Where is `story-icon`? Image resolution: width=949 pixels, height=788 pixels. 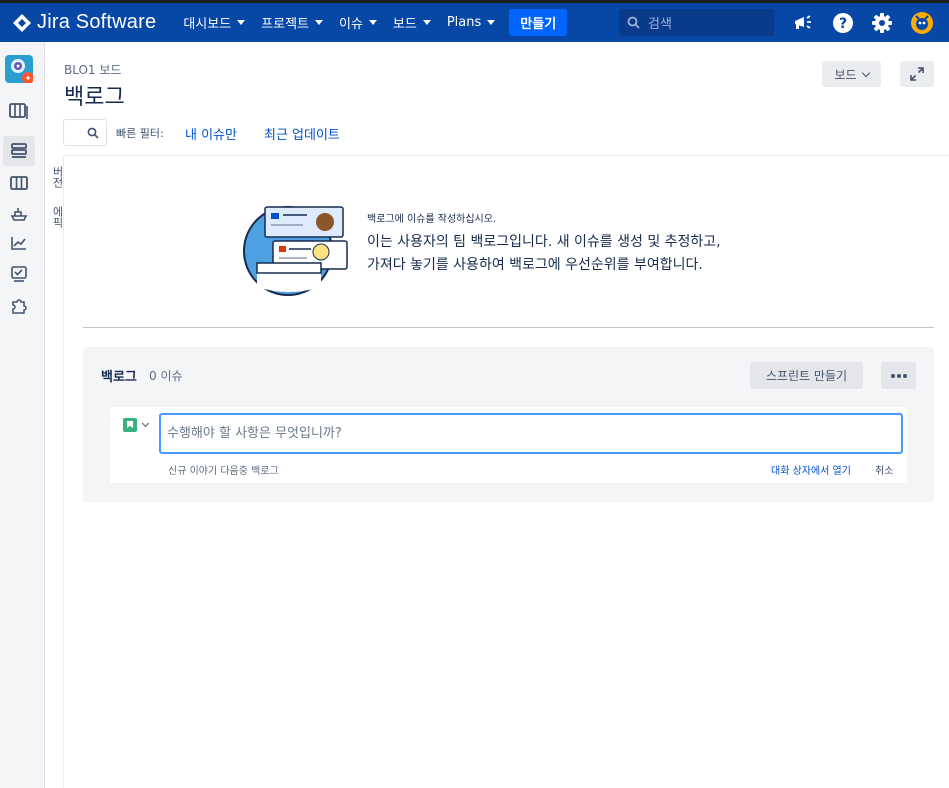
story-icon is located at coordinates (130, 425).